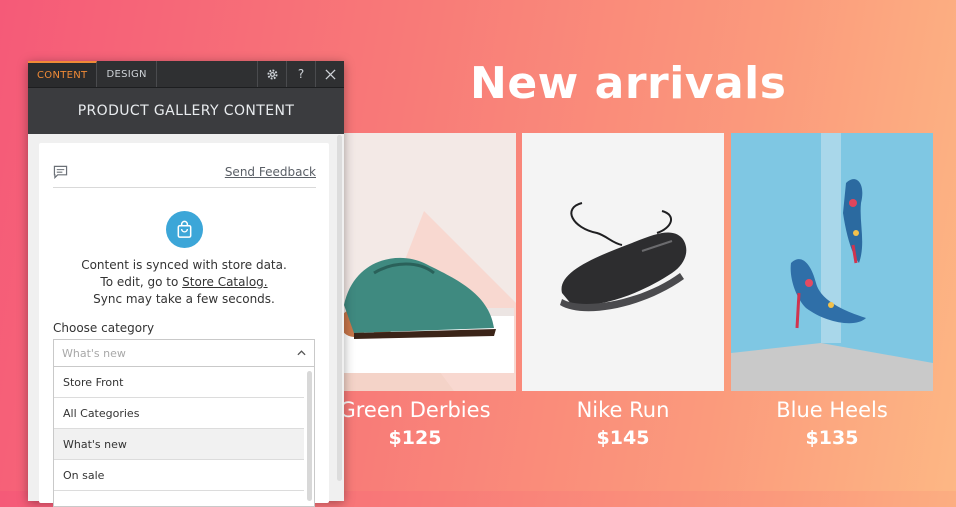 The width and height of the screenshot is (956, 507). I want to click on close-button, so click(329, 74).